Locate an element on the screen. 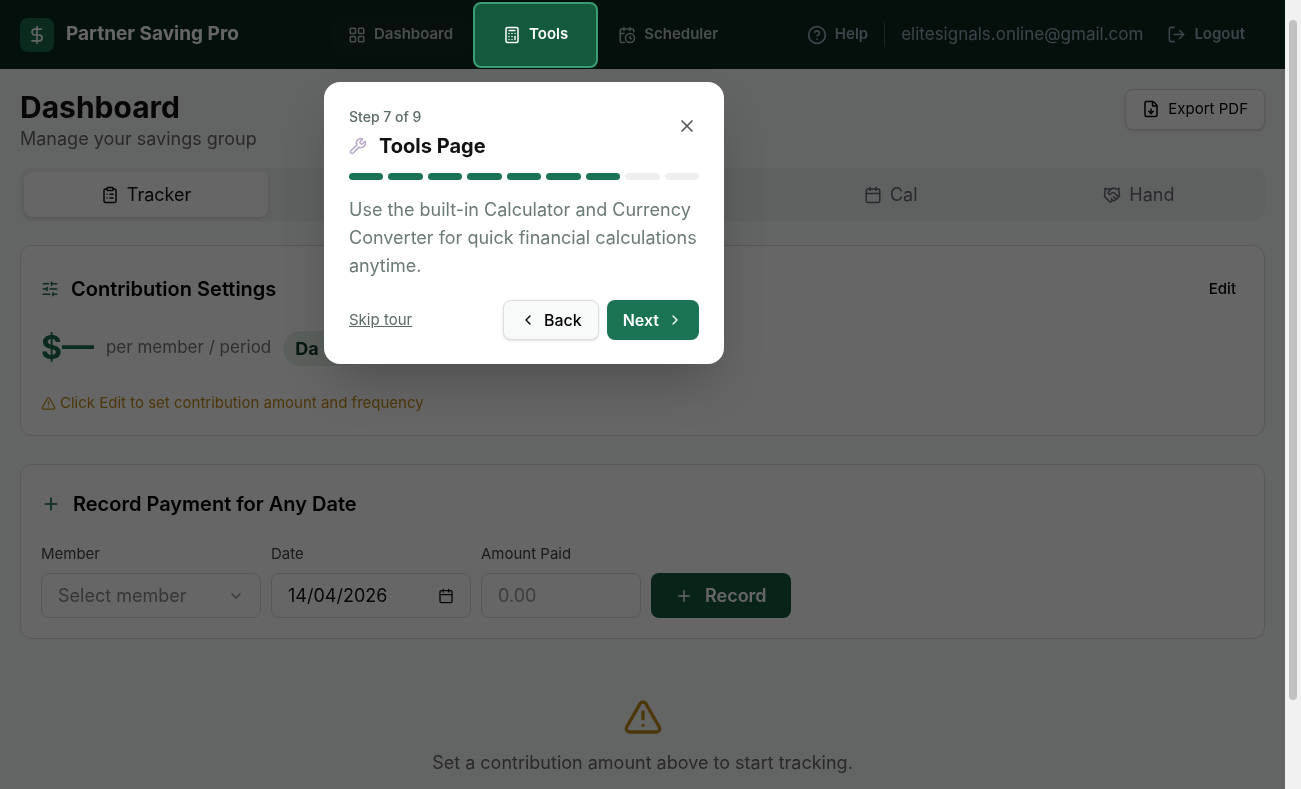  back-button: Back is located at coordinates (550, 320).